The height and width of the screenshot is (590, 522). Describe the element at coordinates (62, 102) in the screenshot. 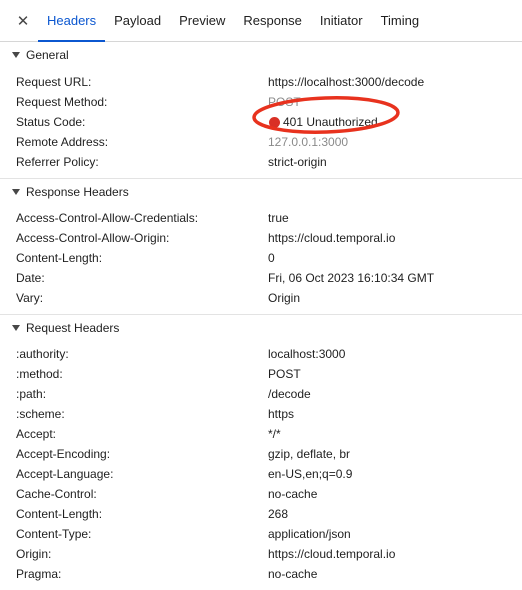

I see `header-key: Request Method:` at that location.